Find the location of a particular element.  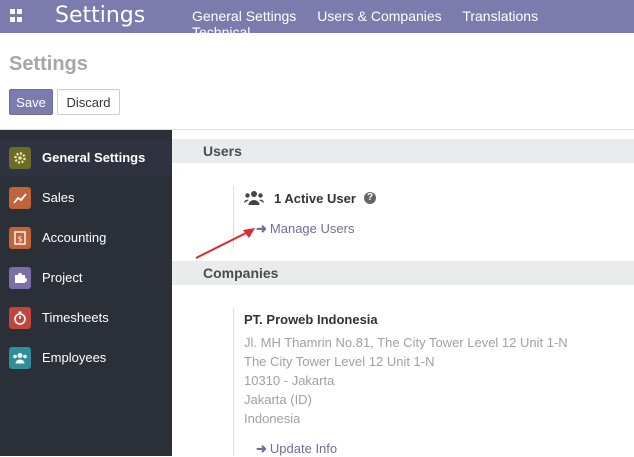

sidebar-item-label: General Settings is located at coordinates (94, 157).